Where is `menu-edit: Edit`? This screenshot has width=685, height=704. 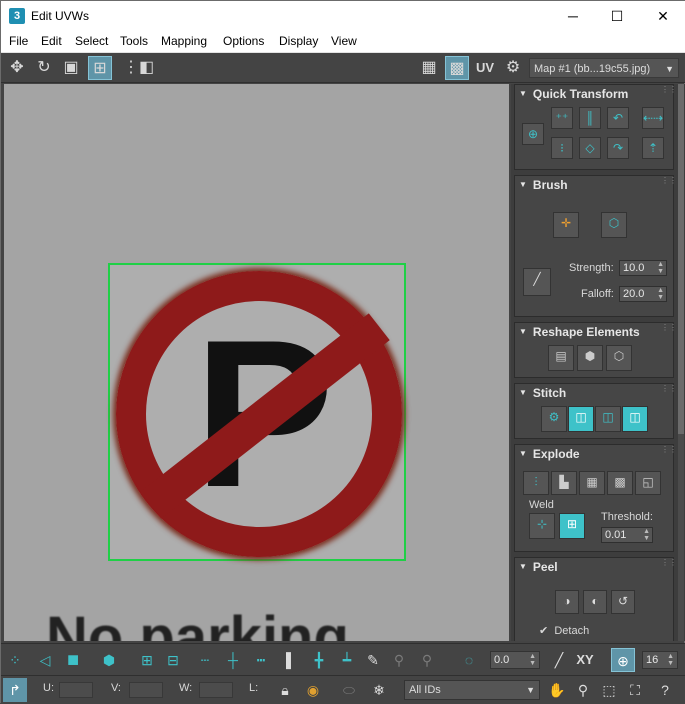
menu-edit: Edit is located at coordinates (51, 41).